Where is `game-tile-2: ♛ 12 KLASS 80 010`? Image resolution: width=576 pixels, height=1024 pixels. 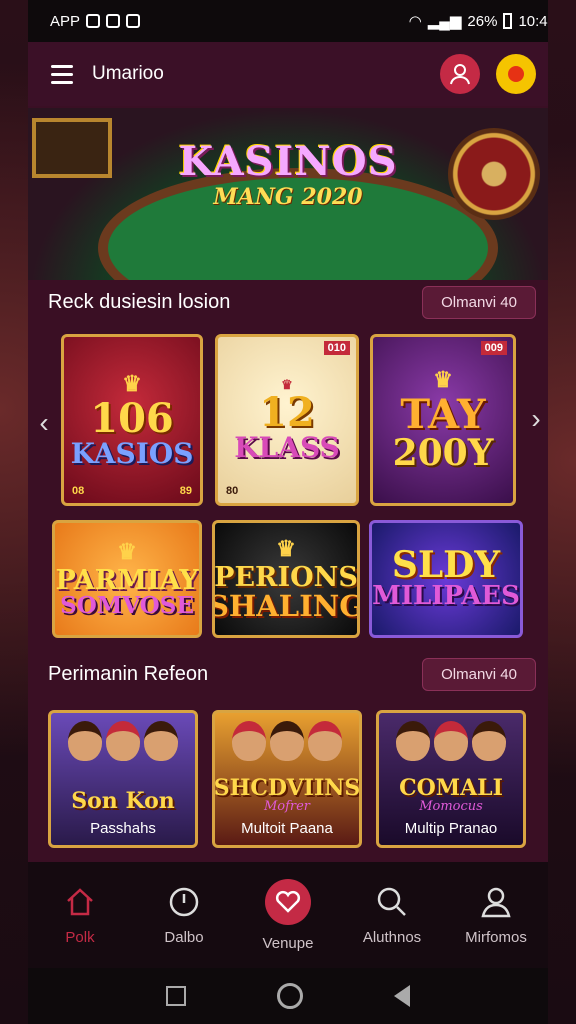 game-tile-2: ♛ 12 KLASS 80 010 is located at coordinates (287, 420).